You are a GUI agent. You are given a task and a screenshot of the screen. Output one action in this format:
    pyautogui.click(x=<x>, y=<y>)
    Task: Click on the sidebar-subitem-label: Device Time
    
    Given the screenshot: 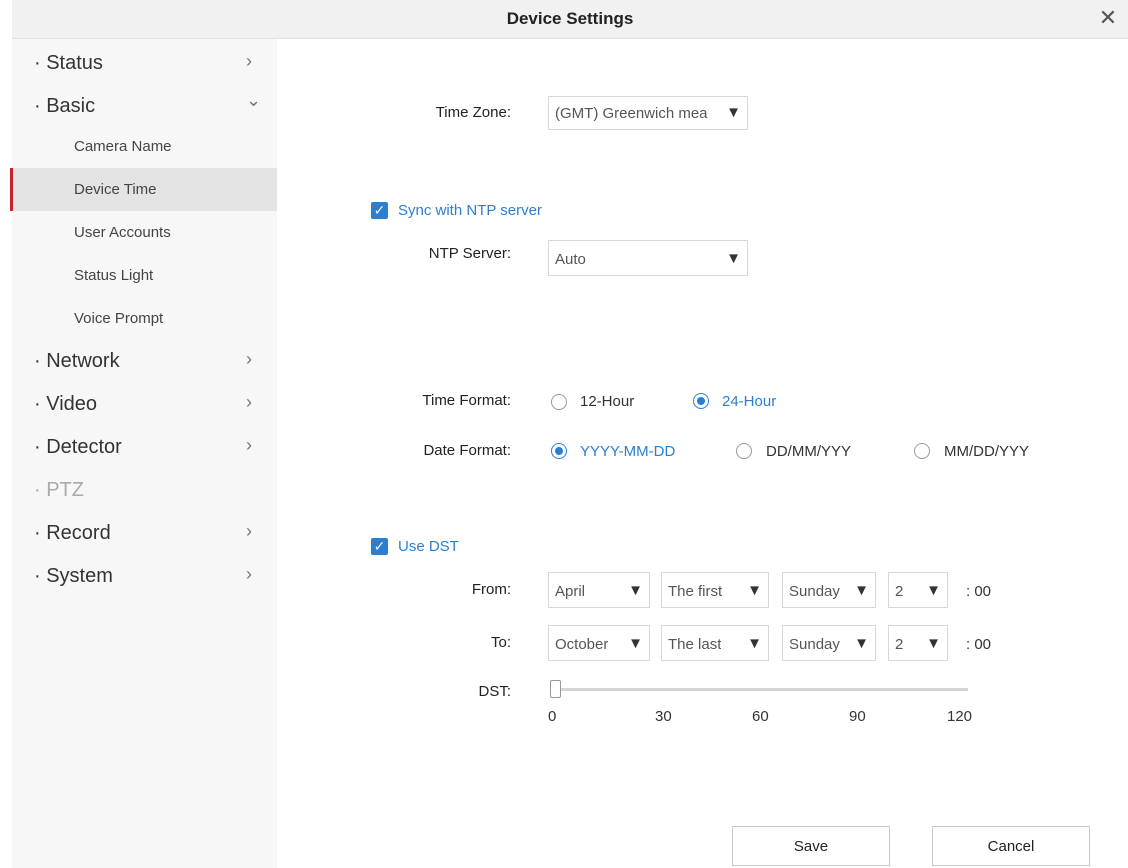 What is the action you would take?
    pyautogui.click(x=115, y=189)
    